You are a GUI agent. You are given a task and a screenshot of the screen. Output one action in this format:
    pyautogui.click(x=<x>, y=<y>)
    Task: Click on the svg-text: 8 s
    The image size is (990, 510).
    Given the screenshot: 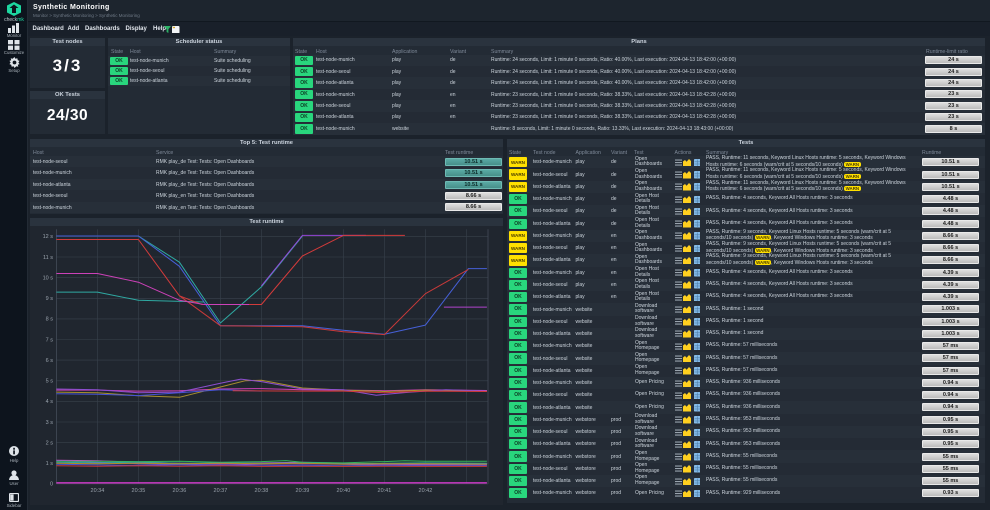 What is the action you would take?
    pyautogui.click(x=50, y=320)
    